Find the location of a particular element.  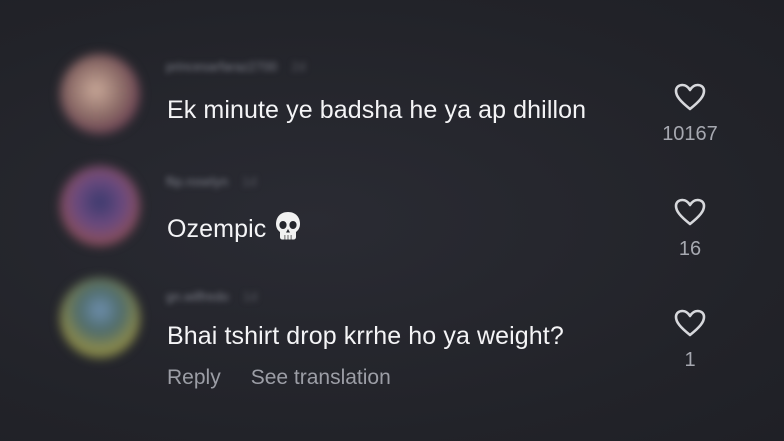

comment-username: gn.wilfredo 1d is located at coordinates (212, 296).